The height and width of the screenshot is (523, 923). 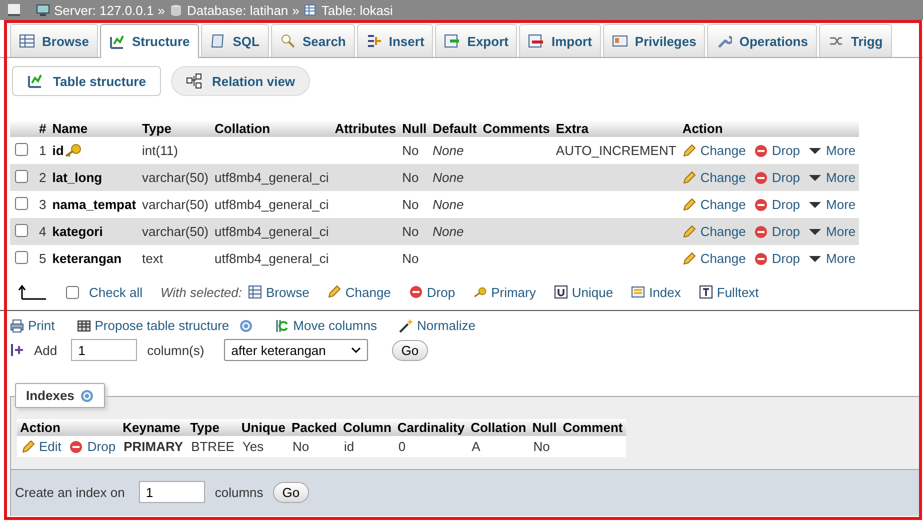 What do you see at coordinates (762, 40) in the screenshot?
I see `tab: Operations` at bounding box center [762, 40].